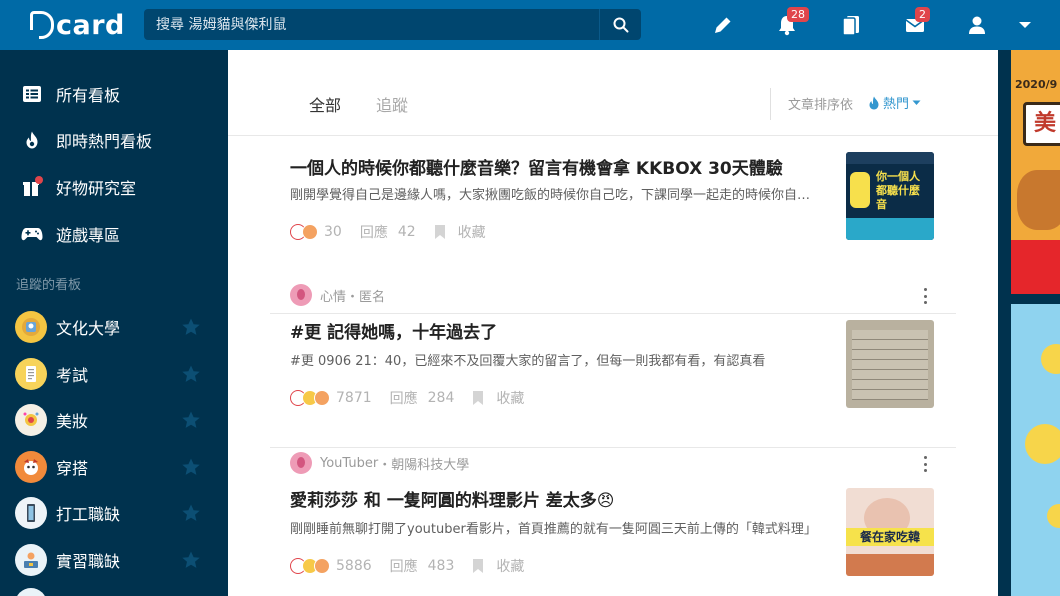  Describe the element at coordinates (349, 463) in the screenshot. I see `post-forum: YouTuber` at that location.